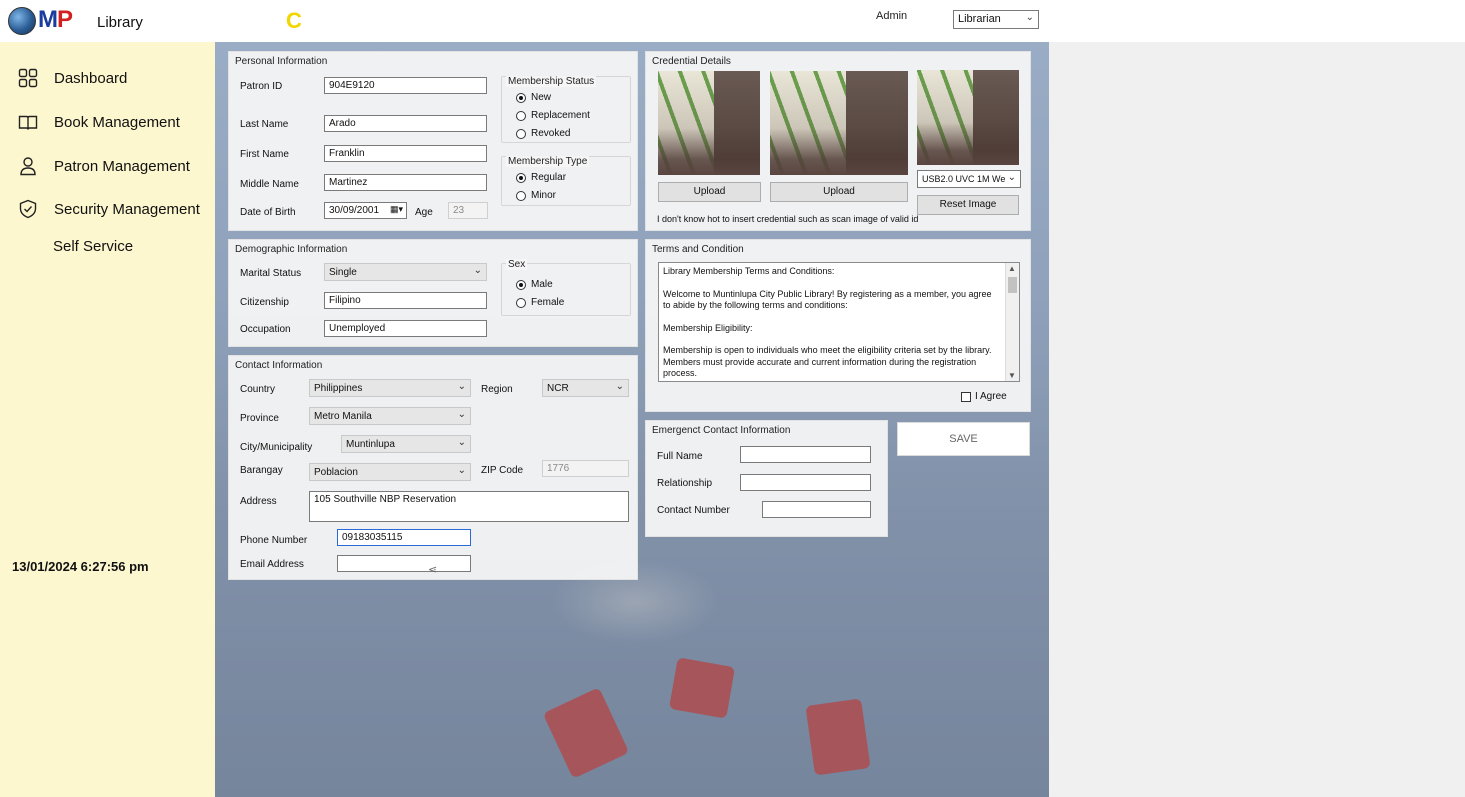  I want to click on barangay-label: Barangay, so click(261, 470).